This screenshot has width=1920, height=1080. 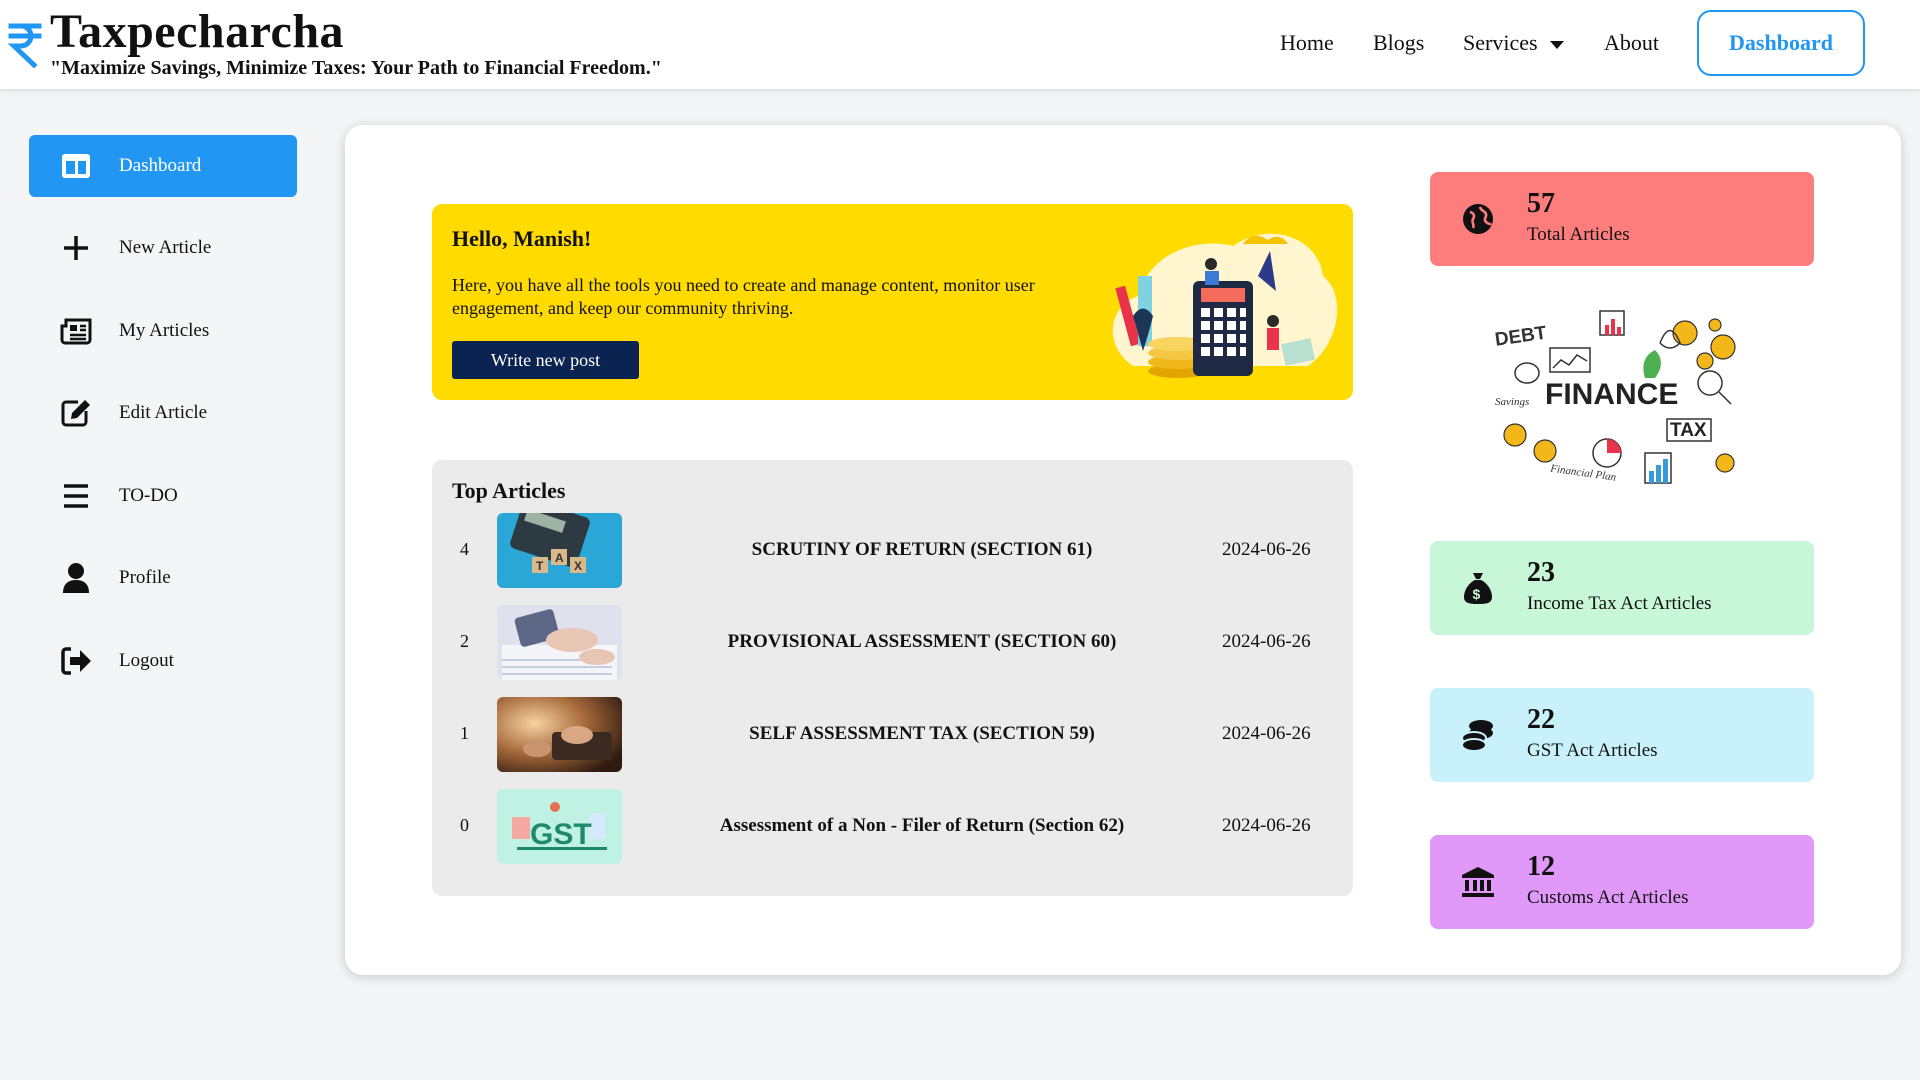 I want to click on stat-count: 23, so click(x=1541, y=572).